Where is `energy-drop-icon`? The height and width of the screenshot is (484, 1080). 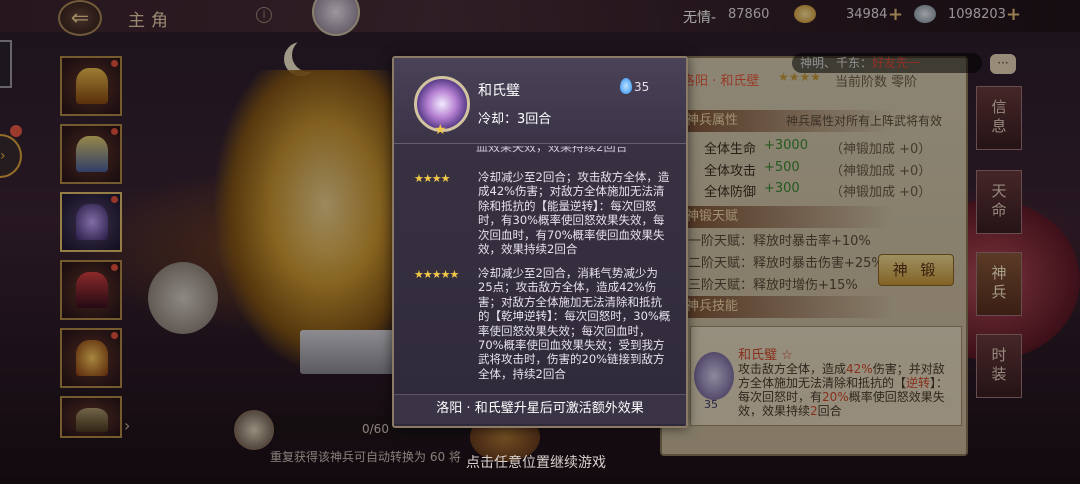
energy-drop-icon is located at coordinates (626, 86).